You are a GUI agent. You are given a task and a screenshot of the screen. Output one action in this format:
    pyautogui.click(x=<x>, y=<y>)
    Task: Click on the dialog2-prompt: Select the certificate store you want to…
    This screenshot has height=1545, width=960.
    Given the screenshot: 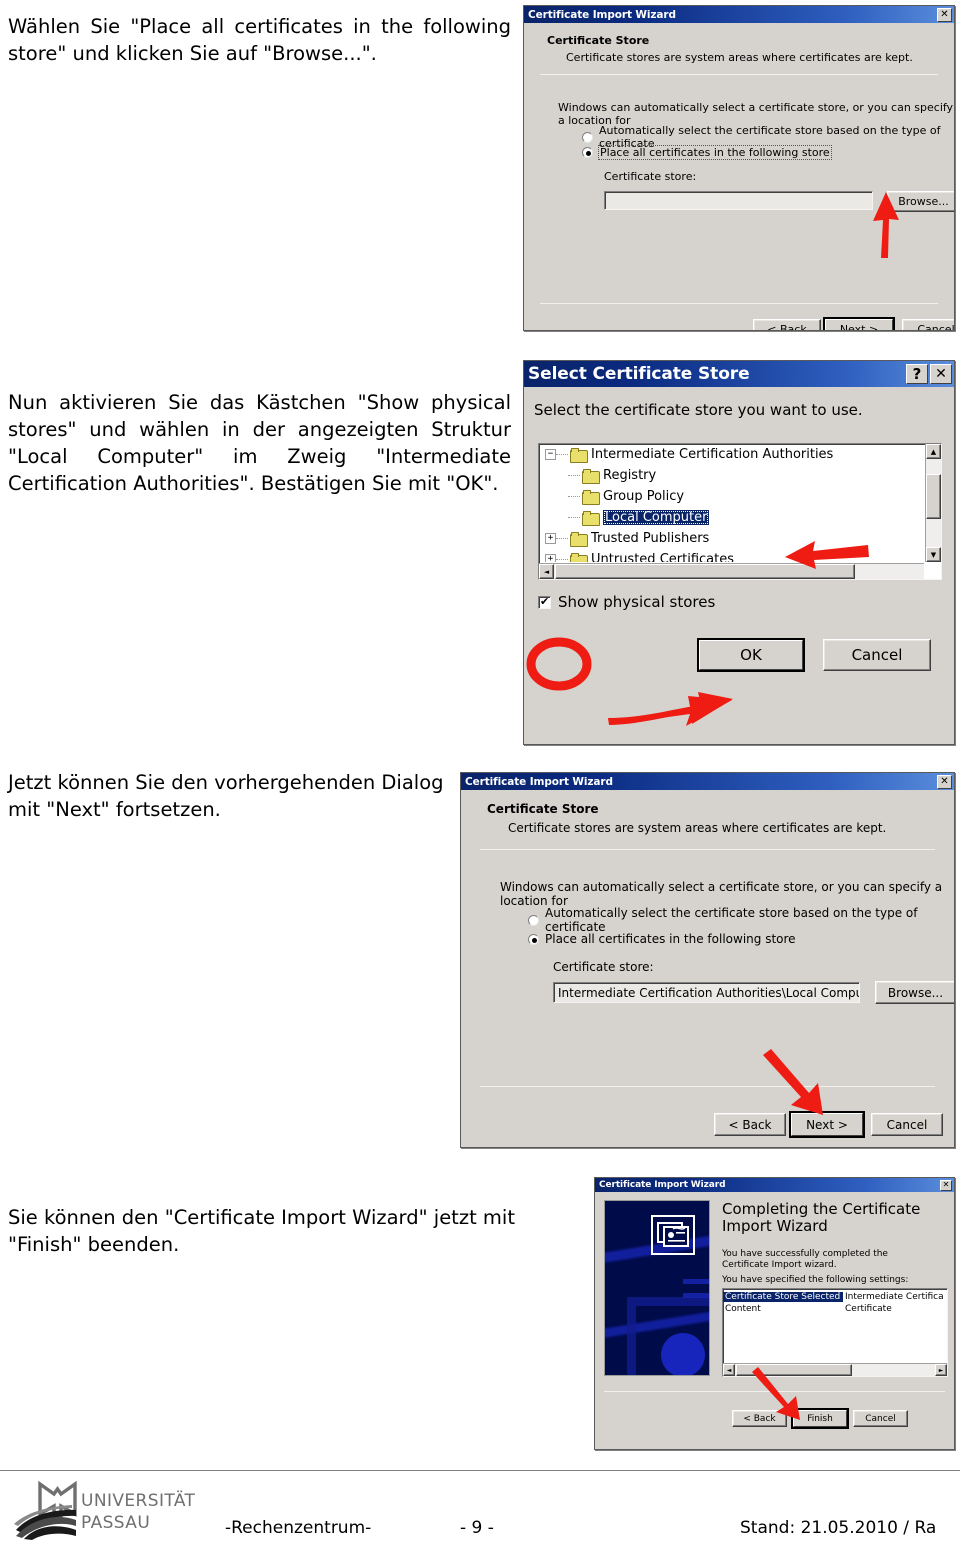 What is the action you would take?
    pyautogui.click(x=698, y=410)
    